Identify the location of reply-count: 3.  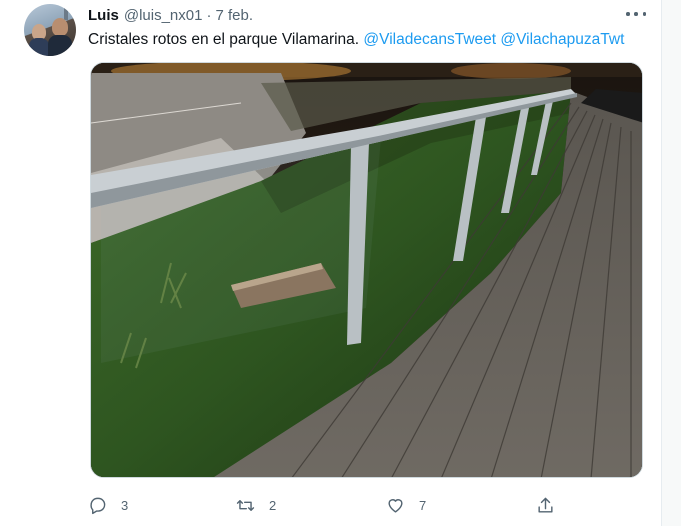
(125, 505).